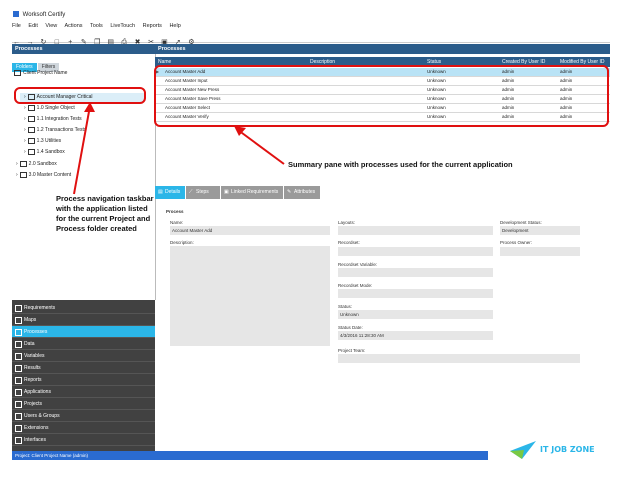 The width and height of the screenshot is (638, 478). Describe the element at coordinates (415, 293) in the screenshot. I see `recordset-mode-field` at that location.